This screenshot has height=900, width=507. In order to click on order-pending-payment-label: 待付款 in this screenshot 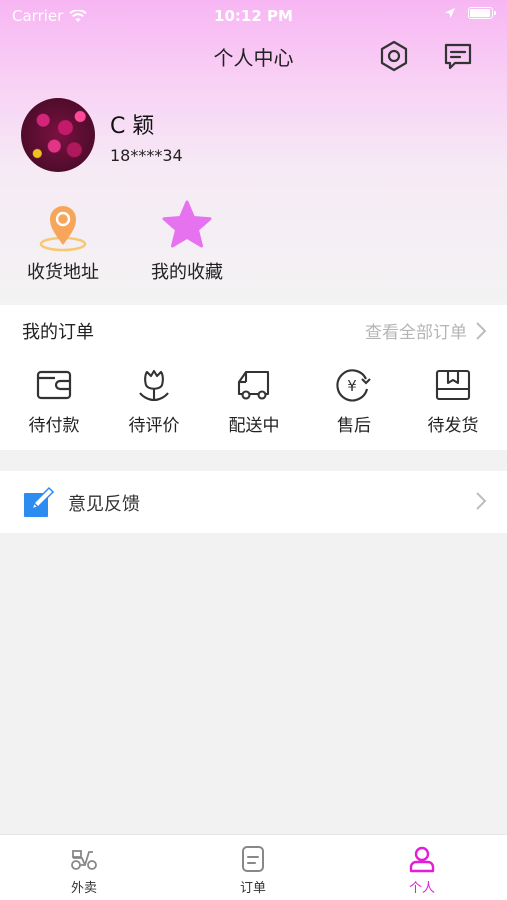, I will do `click(54, 426)`.